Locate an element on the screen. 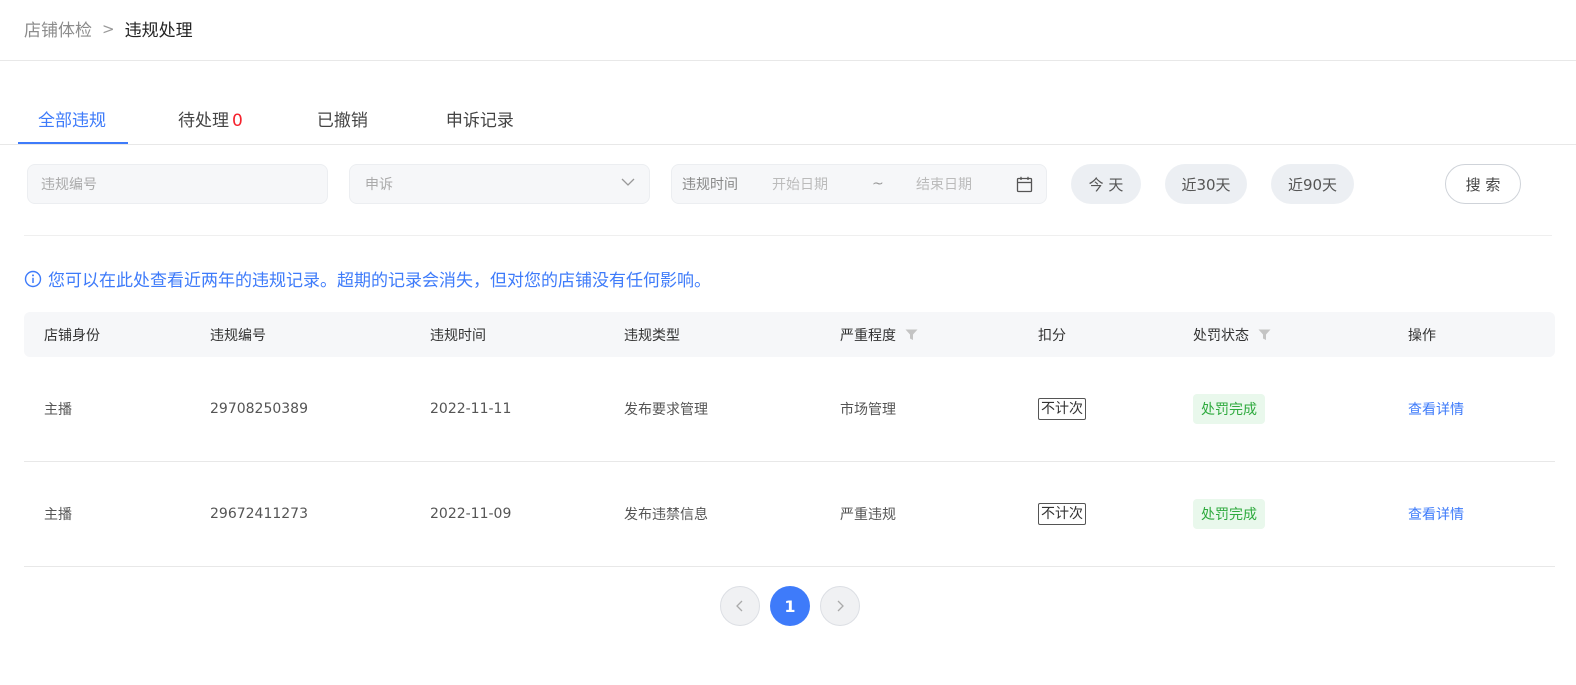 The width and height of the screenshot is (1576, 685). chevron-down-icon is located at coordinates (628, 184).